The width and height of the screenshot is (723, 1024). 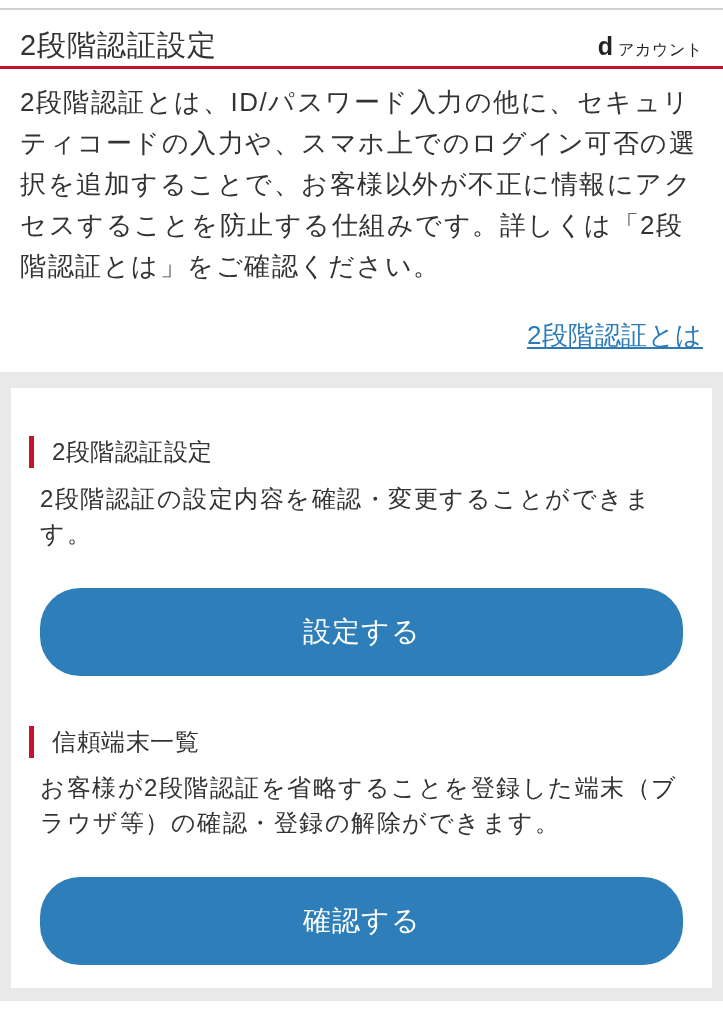 I want to click on help-link: 2段階認証とは, so click(x=615, y=335).